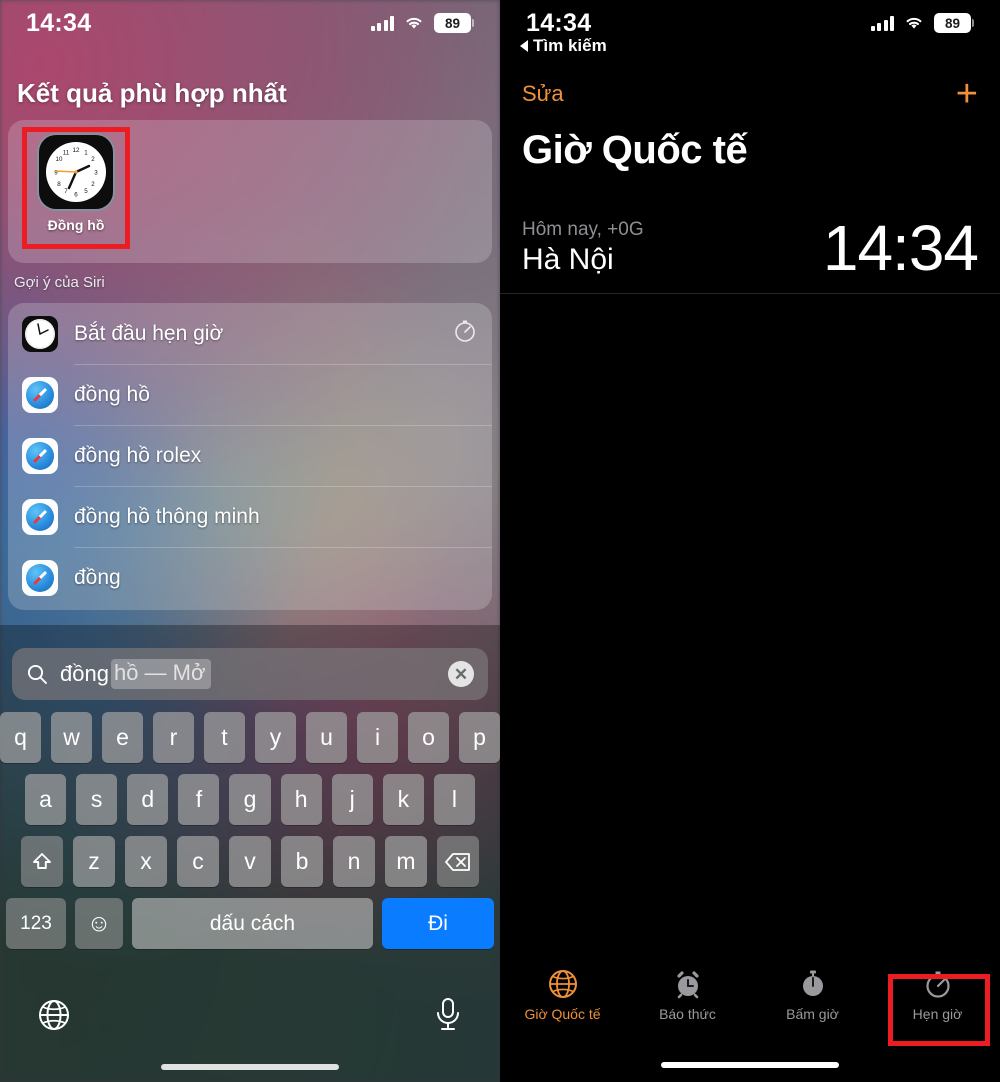 Image resolution: width=1000 pixels, height=1082 pixels. Describe the element at coordinates (199, 799) in the screenshot. I see `key-f: f` at that location.